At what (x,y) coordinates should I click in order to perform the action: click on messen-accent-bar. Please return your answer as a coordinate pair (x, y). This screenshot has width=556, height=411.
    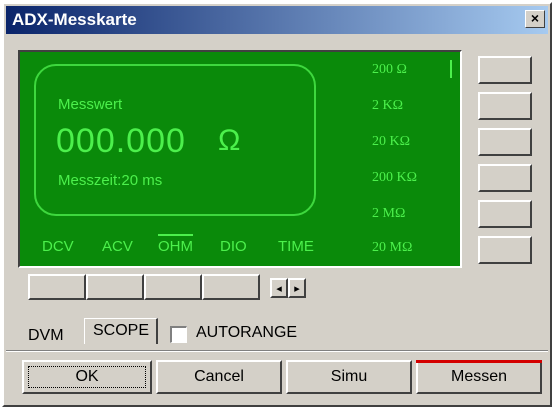
    Looking at the image, I should click on (479, 361).